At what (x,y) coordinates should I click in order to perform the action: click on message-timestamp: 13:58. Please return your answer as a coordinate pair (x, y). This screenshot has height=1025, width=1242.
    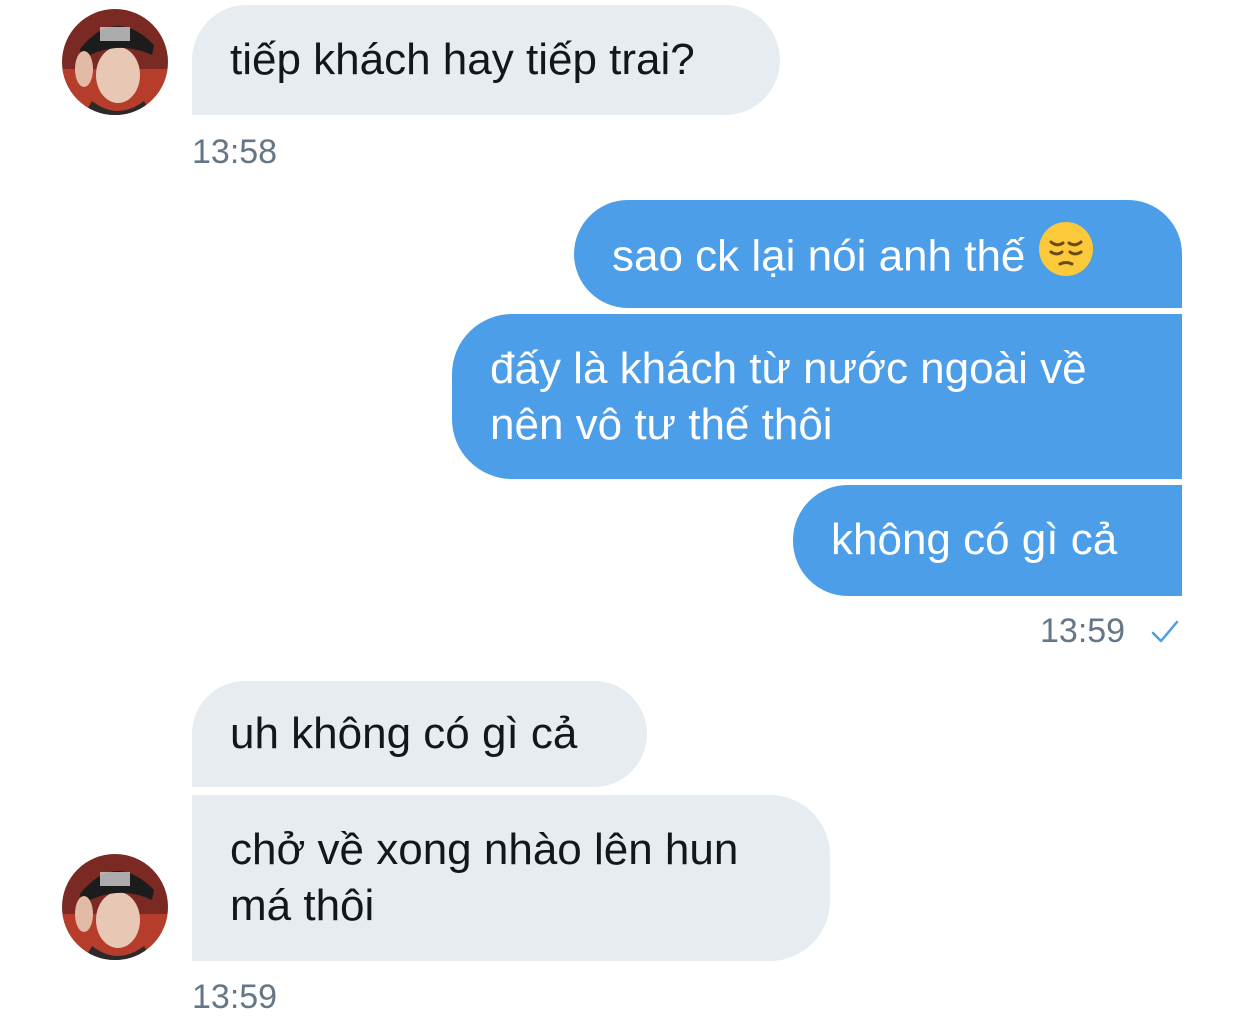
    Looking at the image, I should click on (235, 152).